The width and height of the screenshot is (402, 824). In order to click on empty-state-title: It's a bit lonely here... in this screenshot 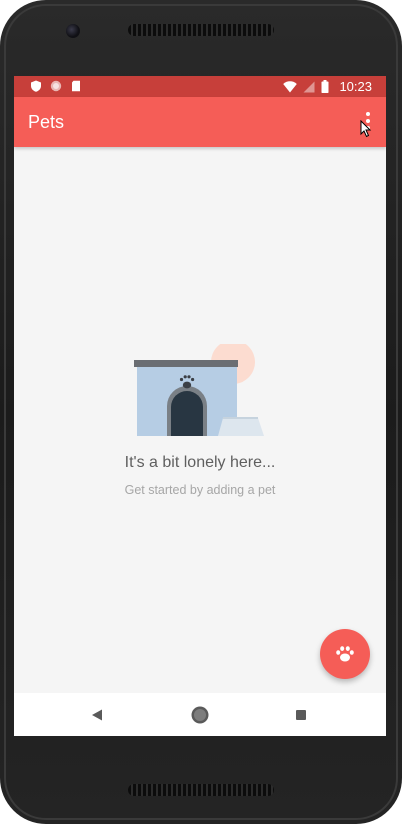, I will do `click(200, 462)`.